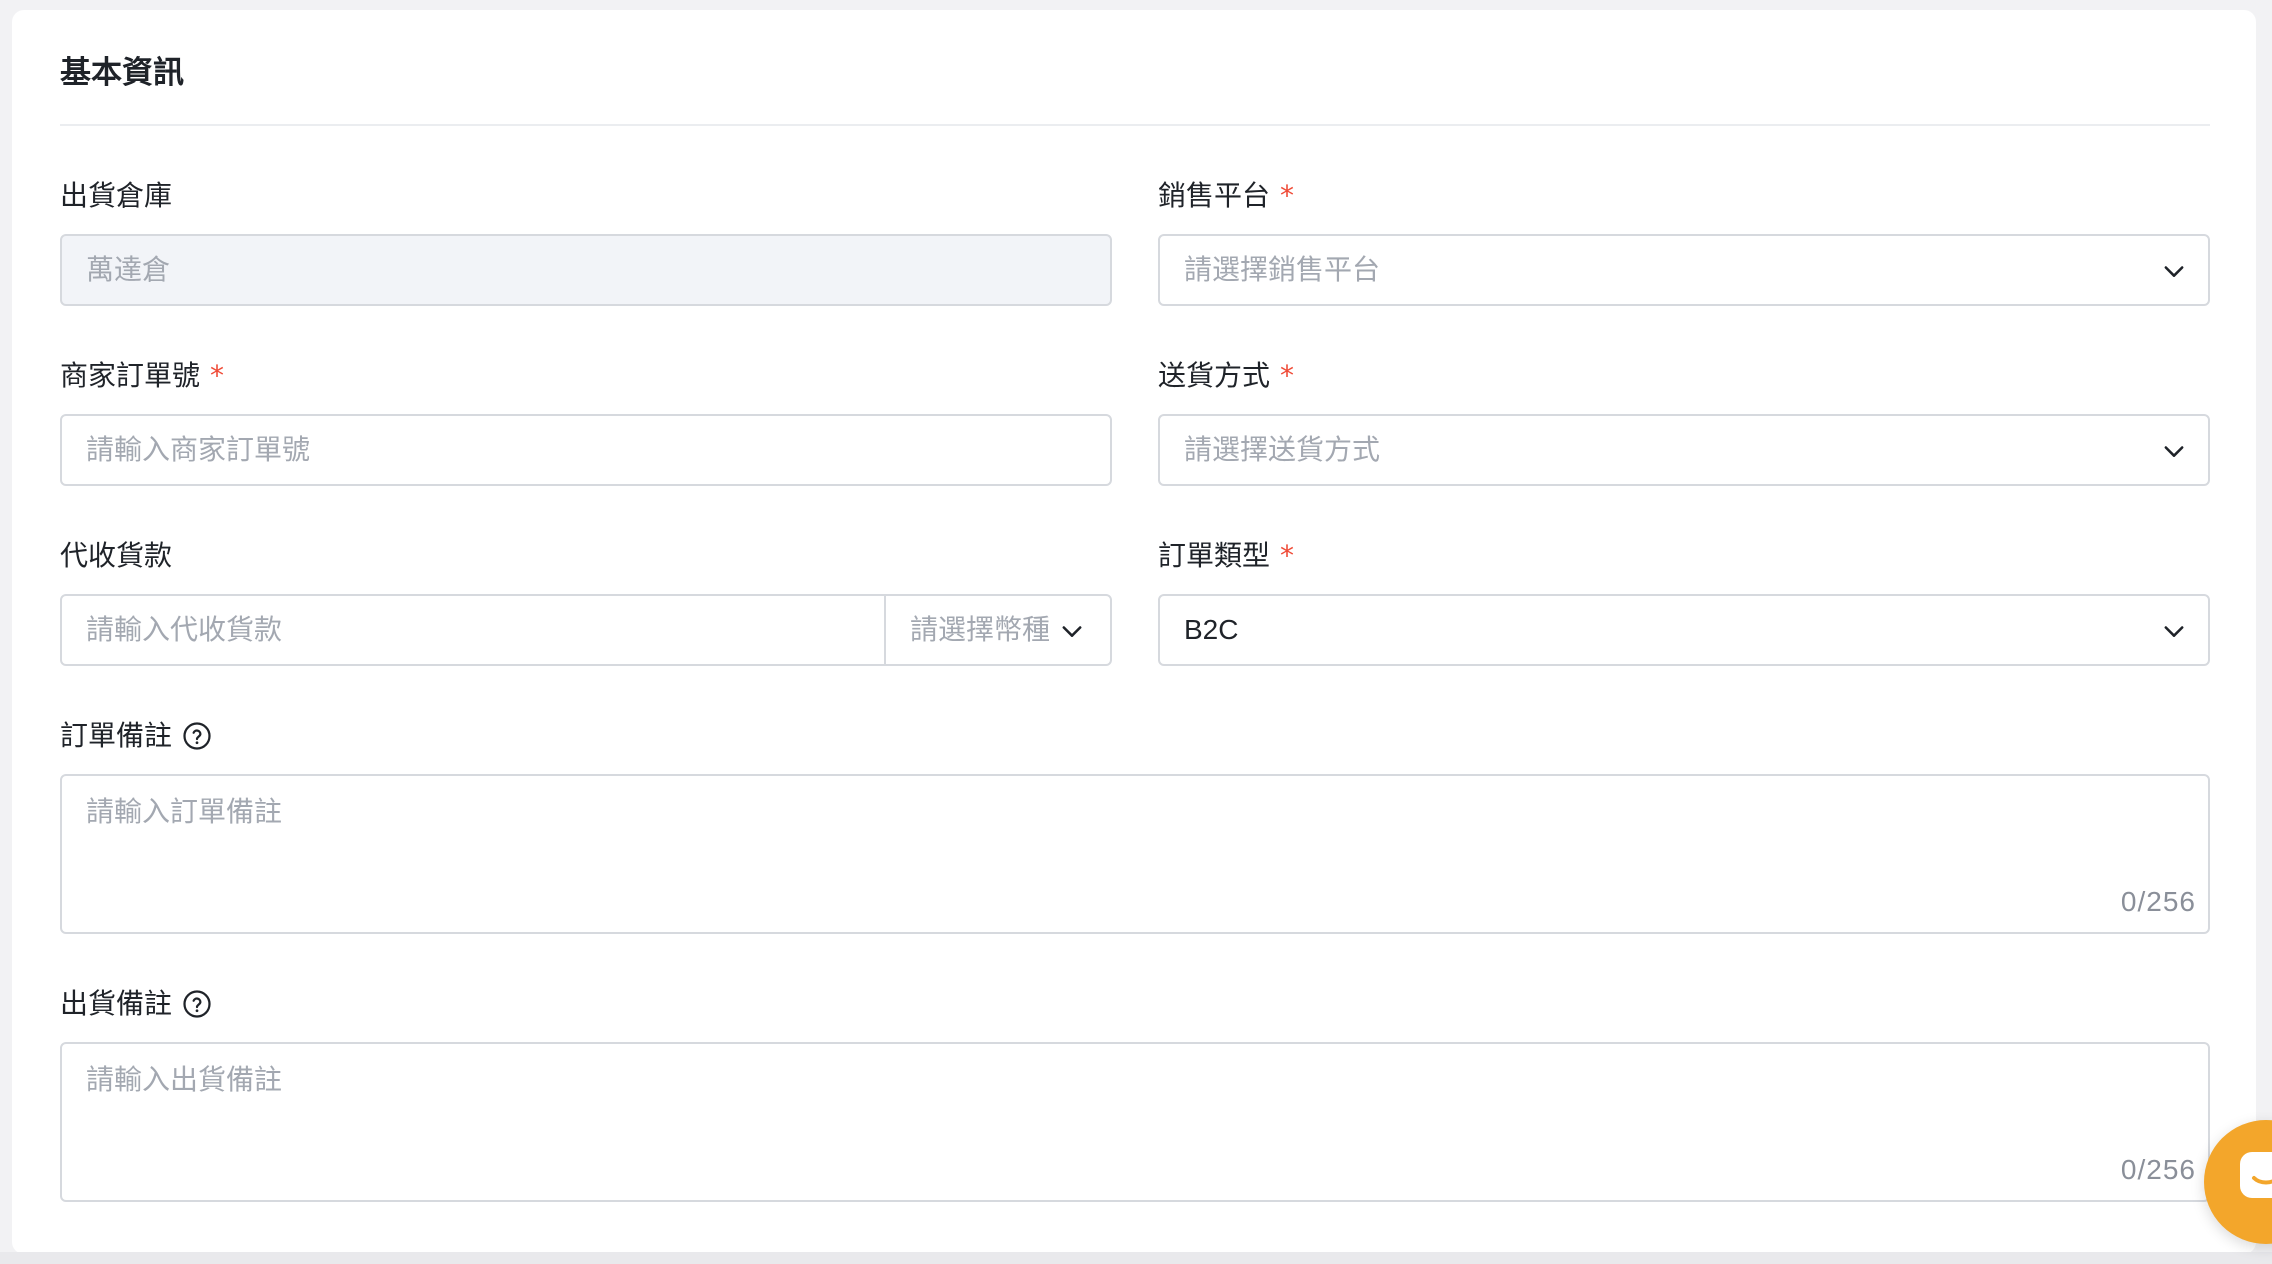 This screenshot has height=1264, width=2272. I want to click on platform-label: 銷售平台 *, so click(1226, 196).